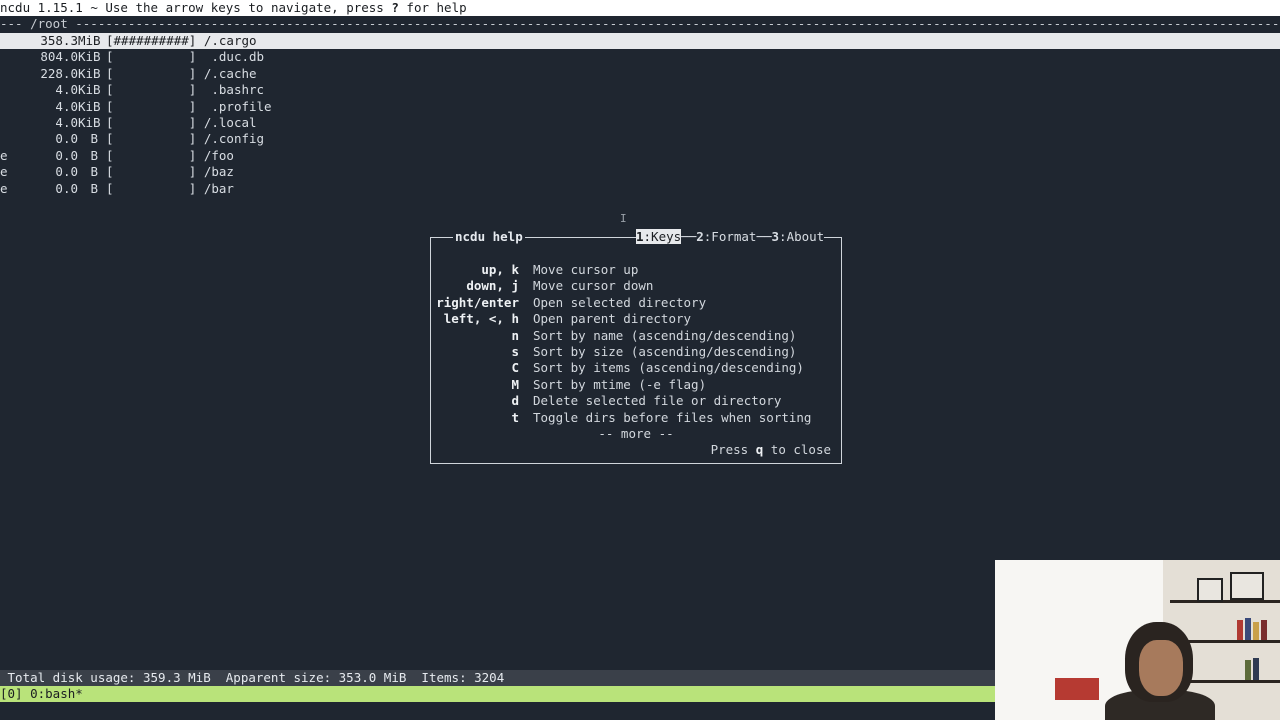  What do you see at coordinates (586, 269) in the screenshot?
I see `help-description: Move cursor up` at bounding box center [586, 269].